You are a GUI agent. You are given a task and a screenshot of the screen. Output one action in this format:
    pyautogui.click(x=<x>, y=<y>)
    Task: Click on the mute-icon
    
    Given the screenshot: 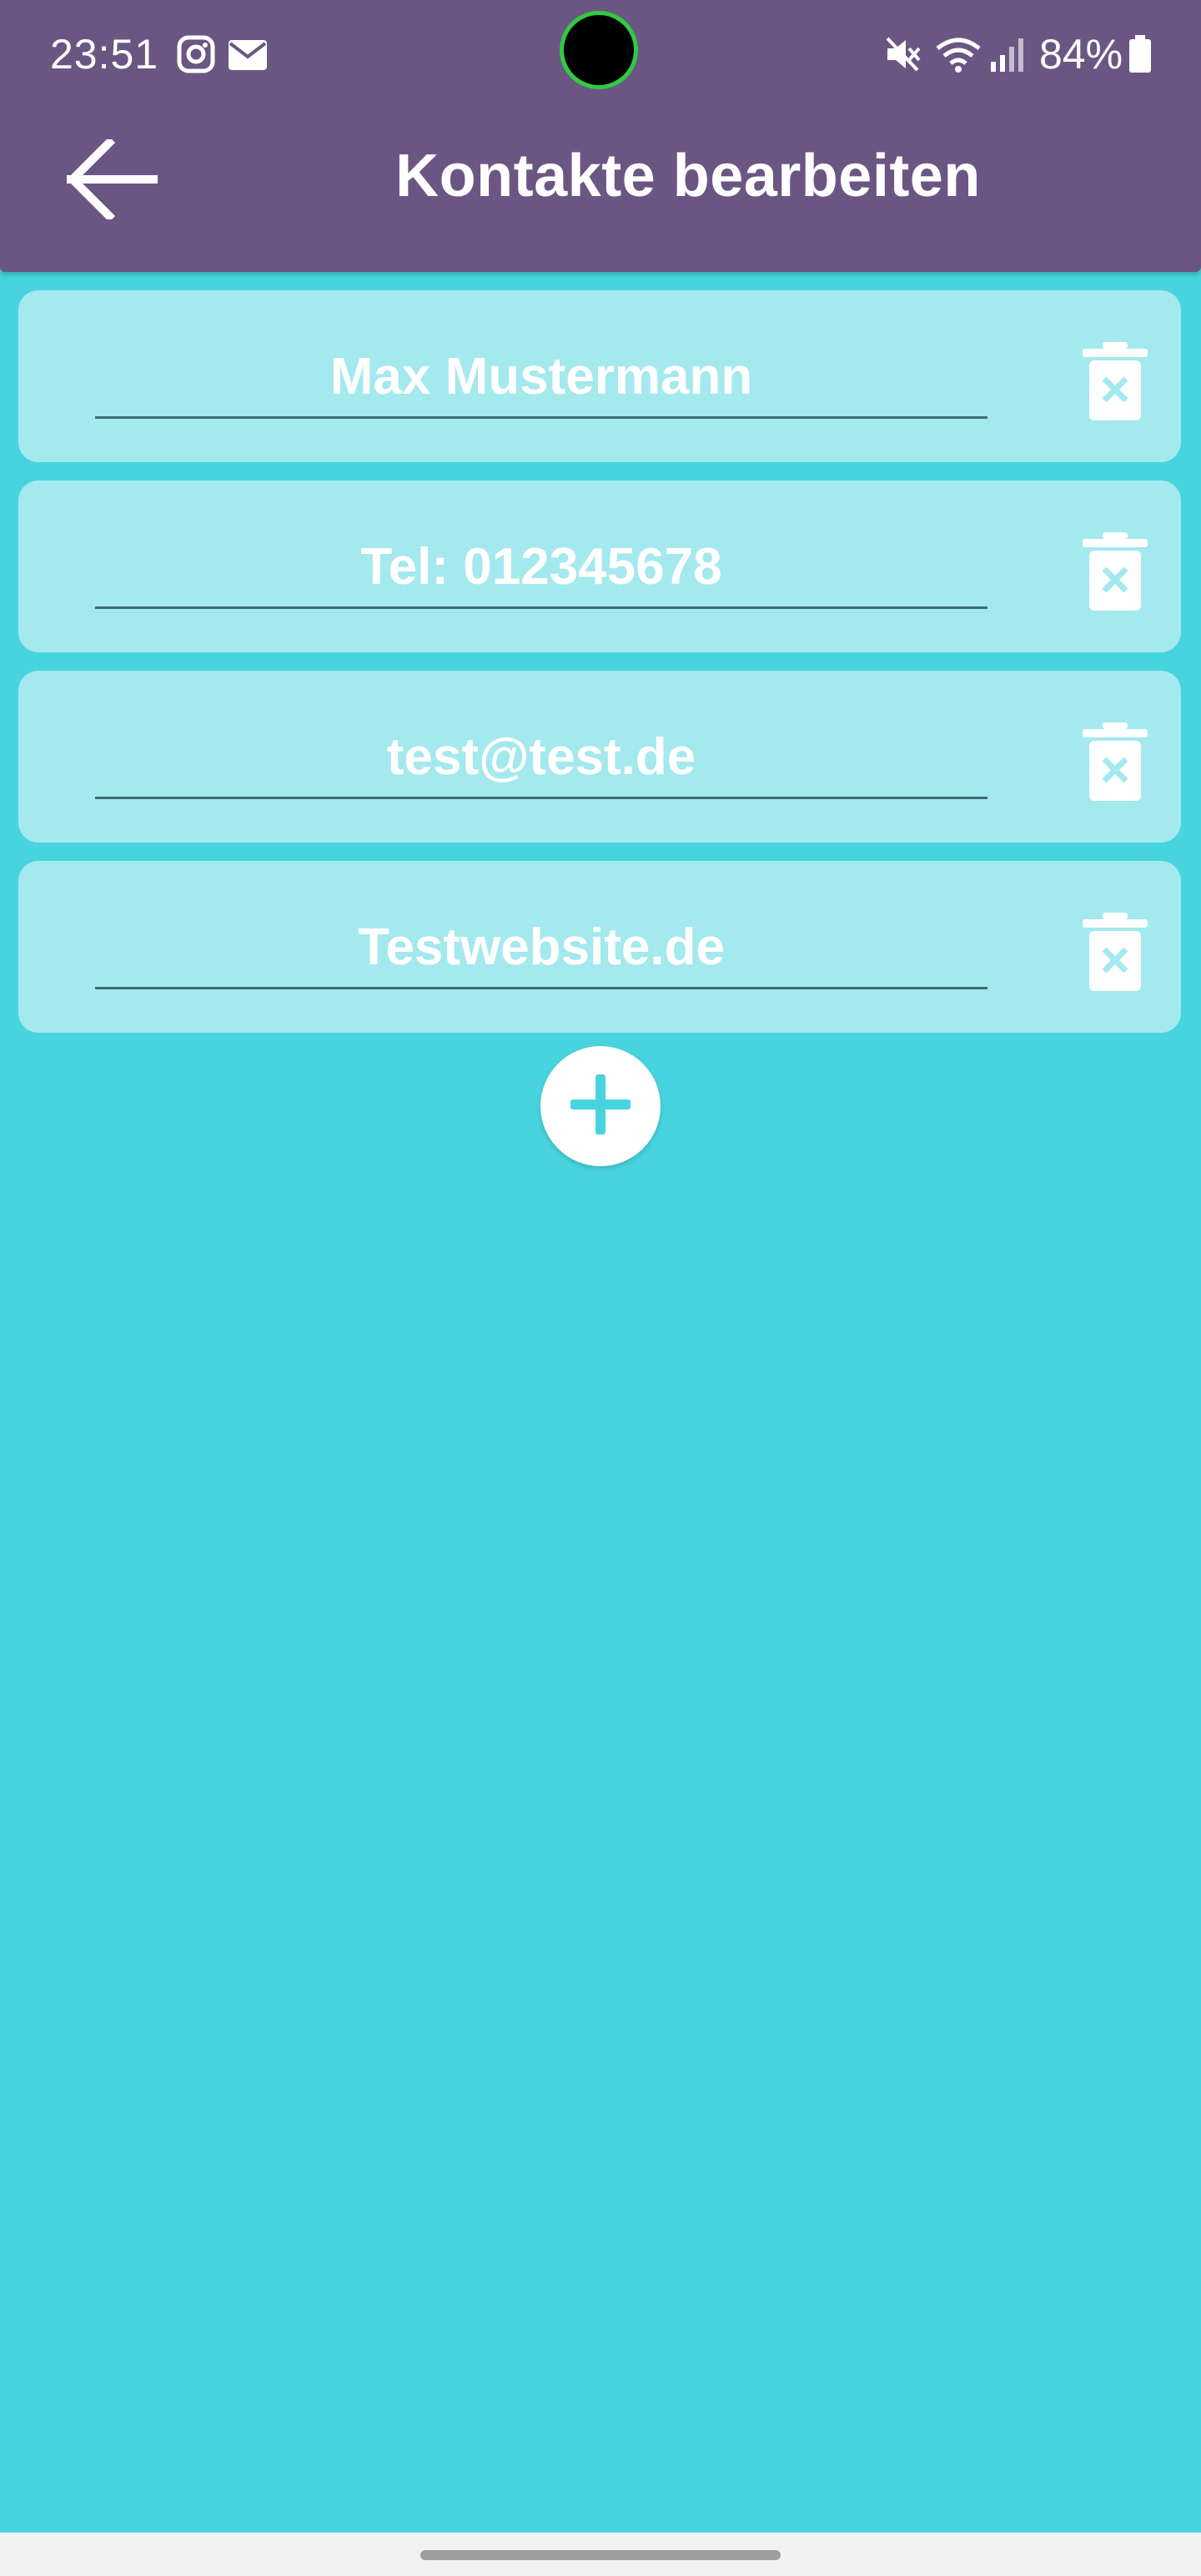 What is the action you would take?
    pyautogui.click(x=903, y=56)
    